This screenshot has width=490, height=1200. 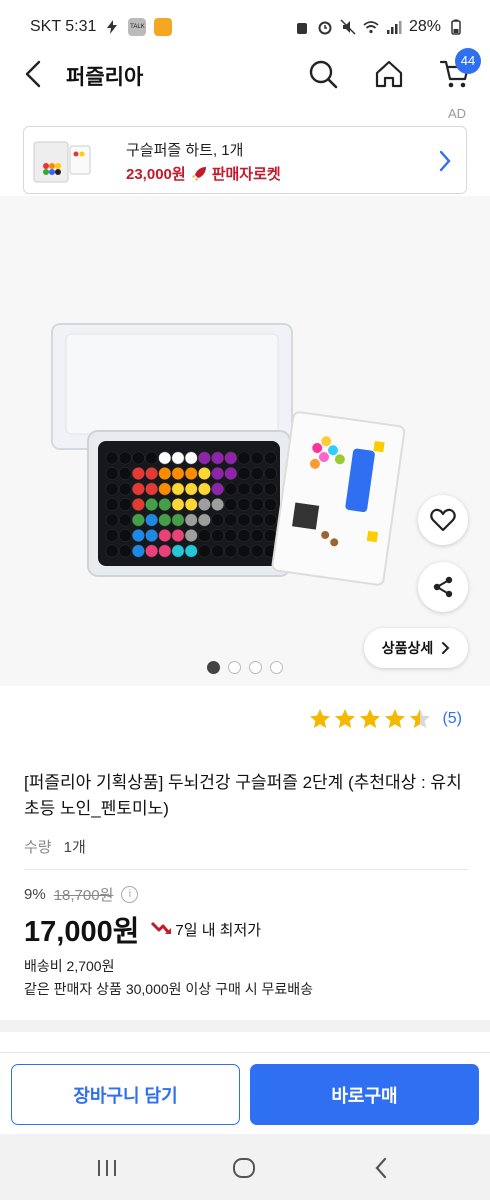 I want to click on ad-product-thumbnail, so click(x=62, y=162).